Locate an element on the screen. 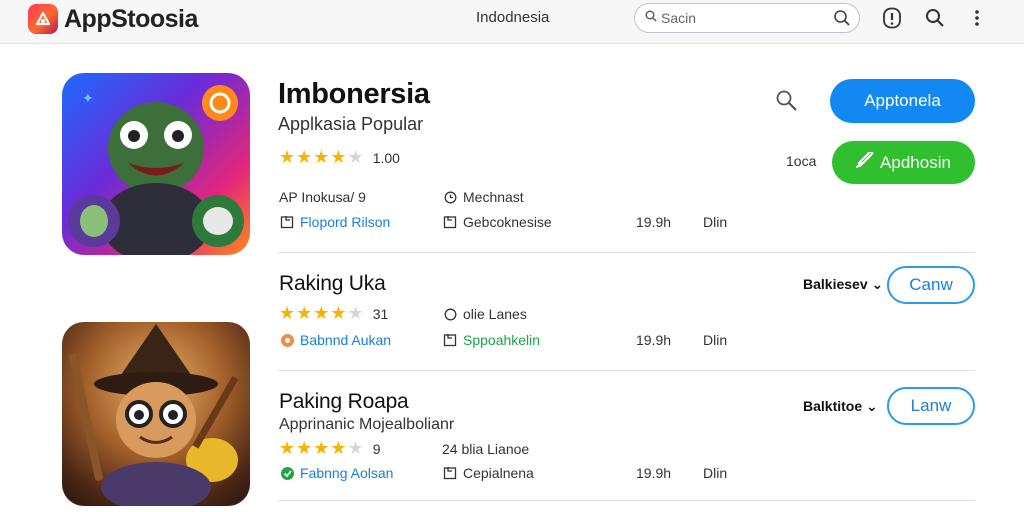 Image resolution: width=1024 pixels, height=512 pixels. list-item-category-text: Sppoahkelin is located at coordinates (502, 340).